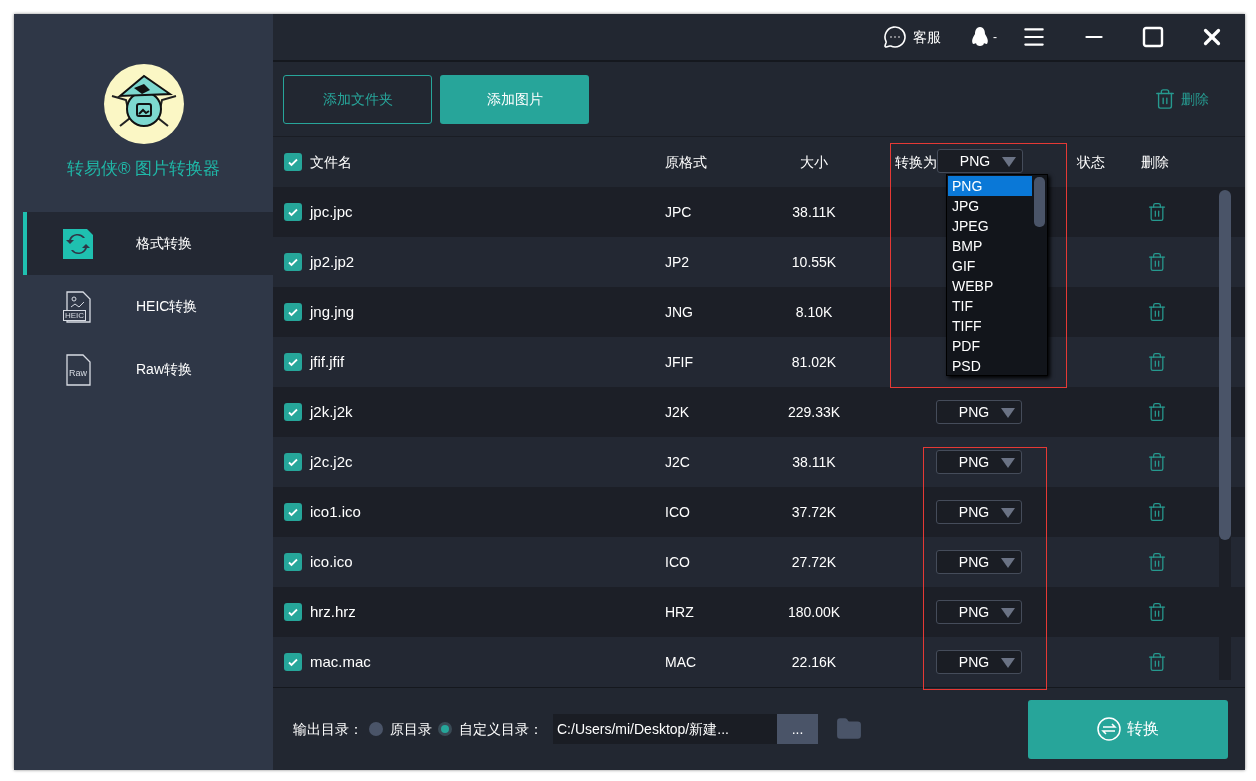  I want to click on column-header: 大小, so click(814, 162).